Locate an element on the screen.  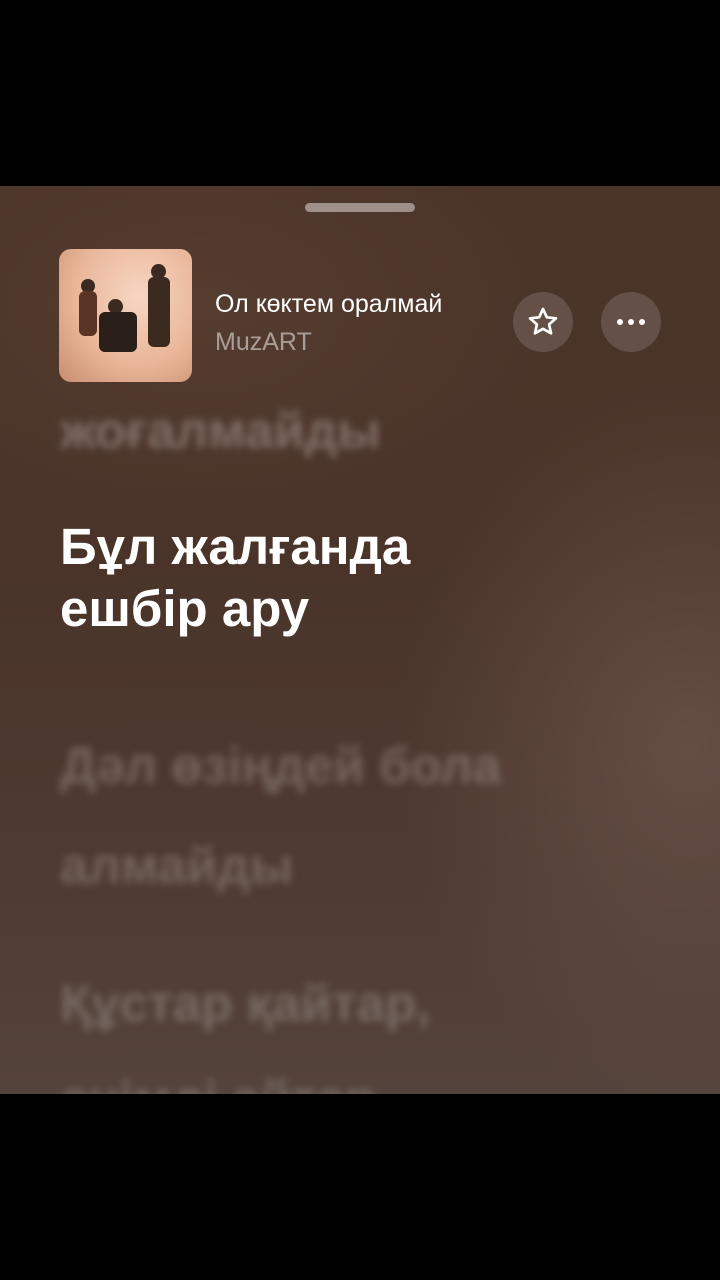
lyric-text: алмайды is located at coordinates (177, 865).